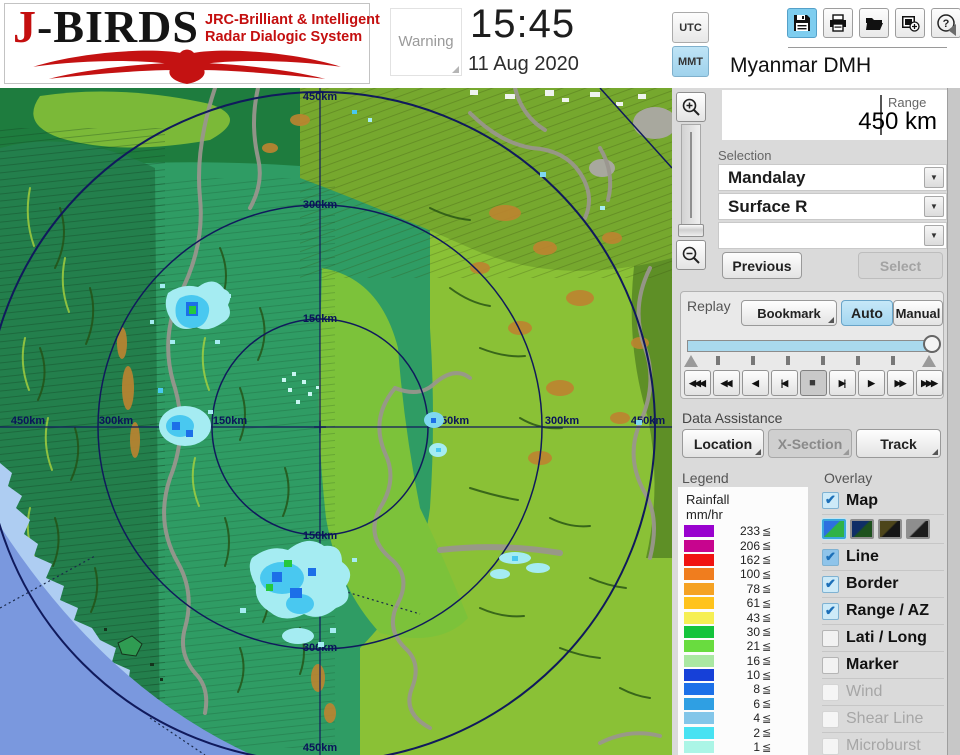 Image resolution: width=960 pixels, height=755 pixels. I want to click on overlay-item-border: Border, so click(883, 583).